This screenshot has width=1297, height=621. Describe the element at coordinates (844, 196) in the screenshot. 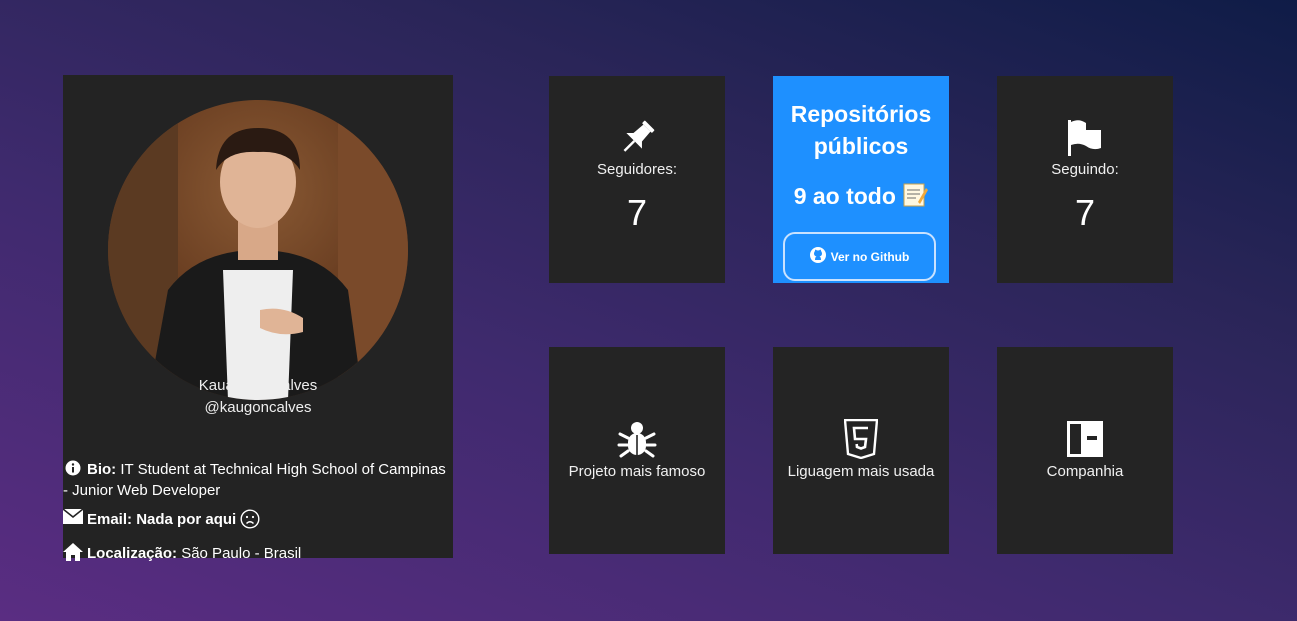

I see `repos-count: 9 ao todo` at that location.